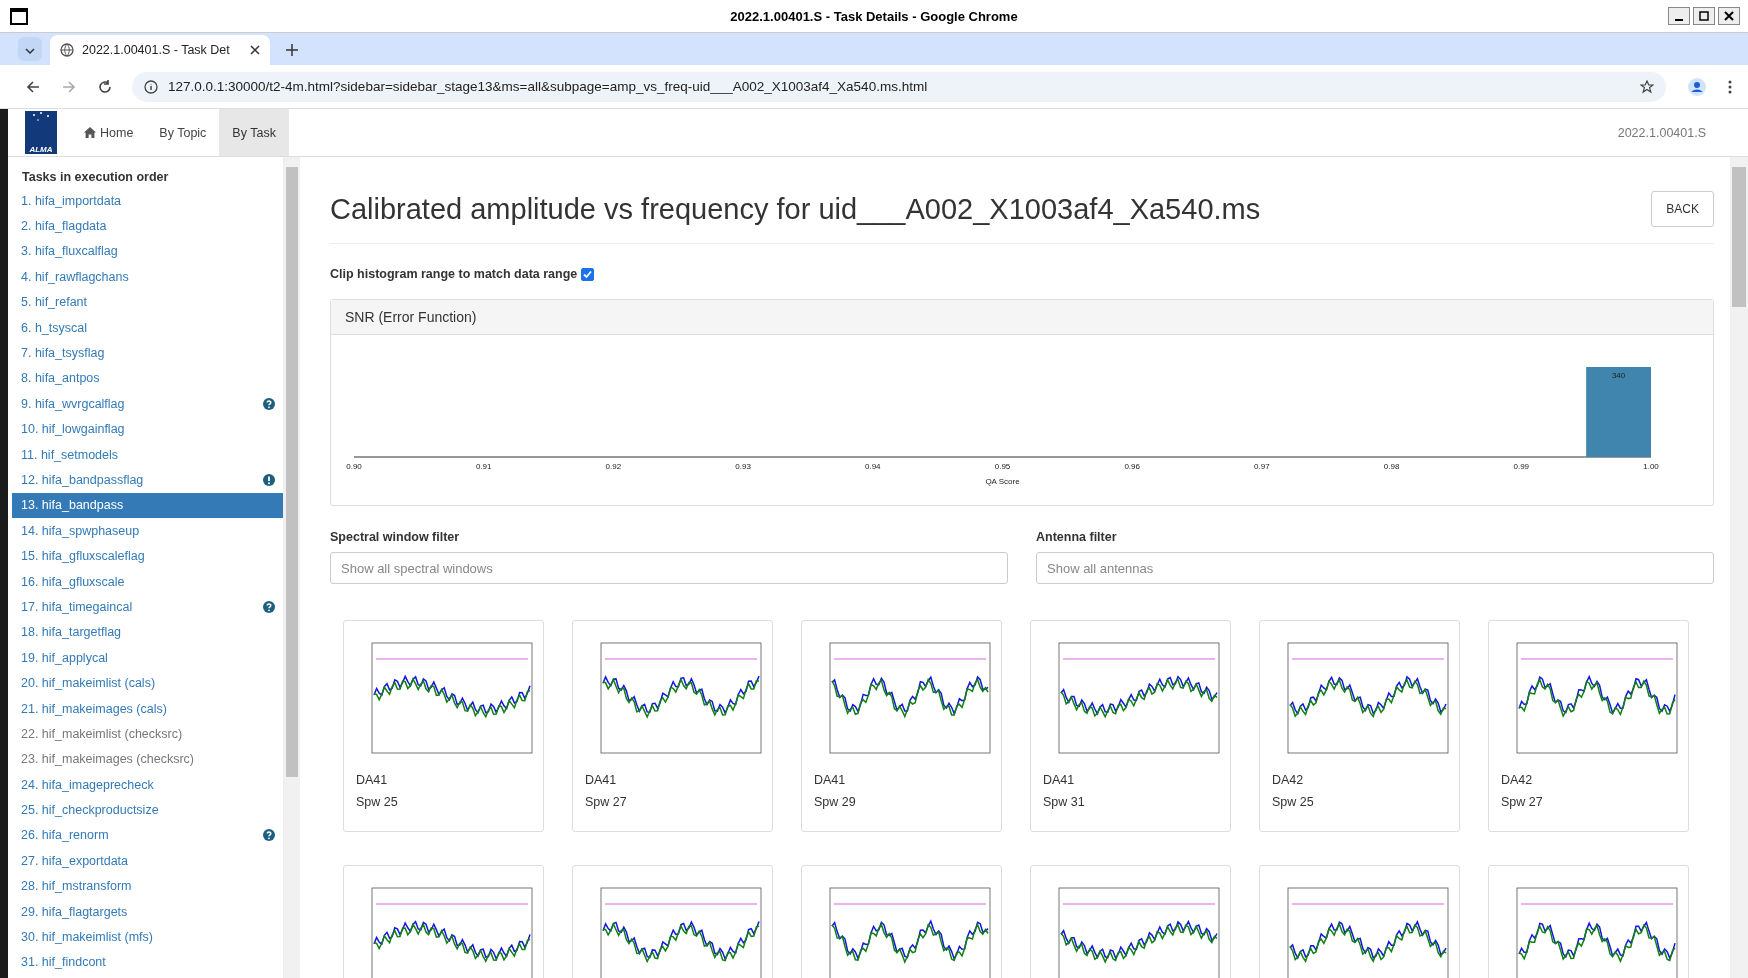  What do you see at coordinates (147, 556) in the screenshot?
I see `sidebar-item: 15. hifa_gfluxscaleflag` at bounding box center [147, 556].